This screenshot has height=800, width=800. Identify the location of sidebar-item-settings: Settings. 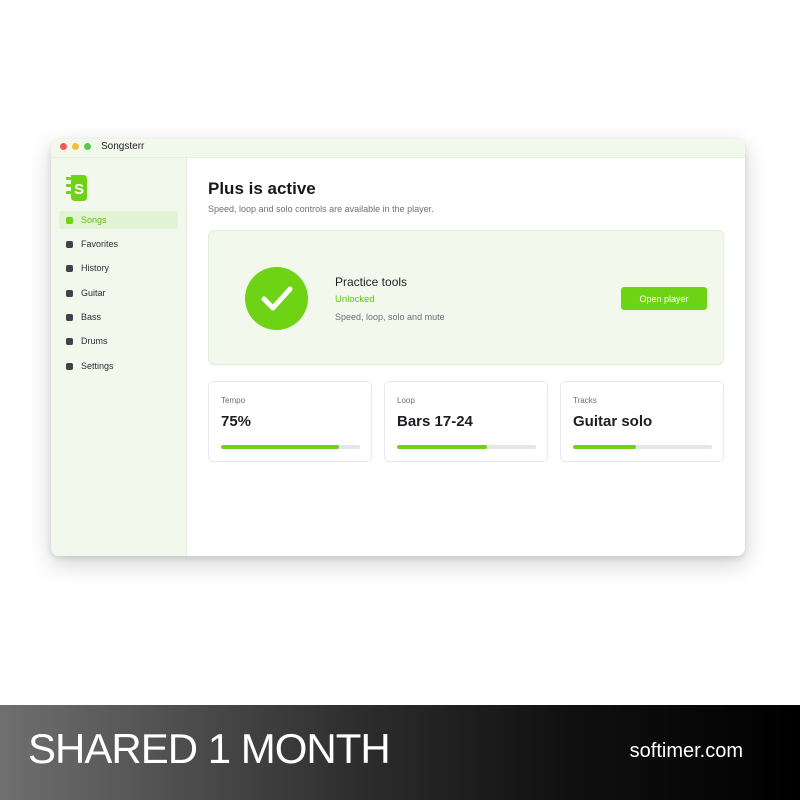
(118, 366).